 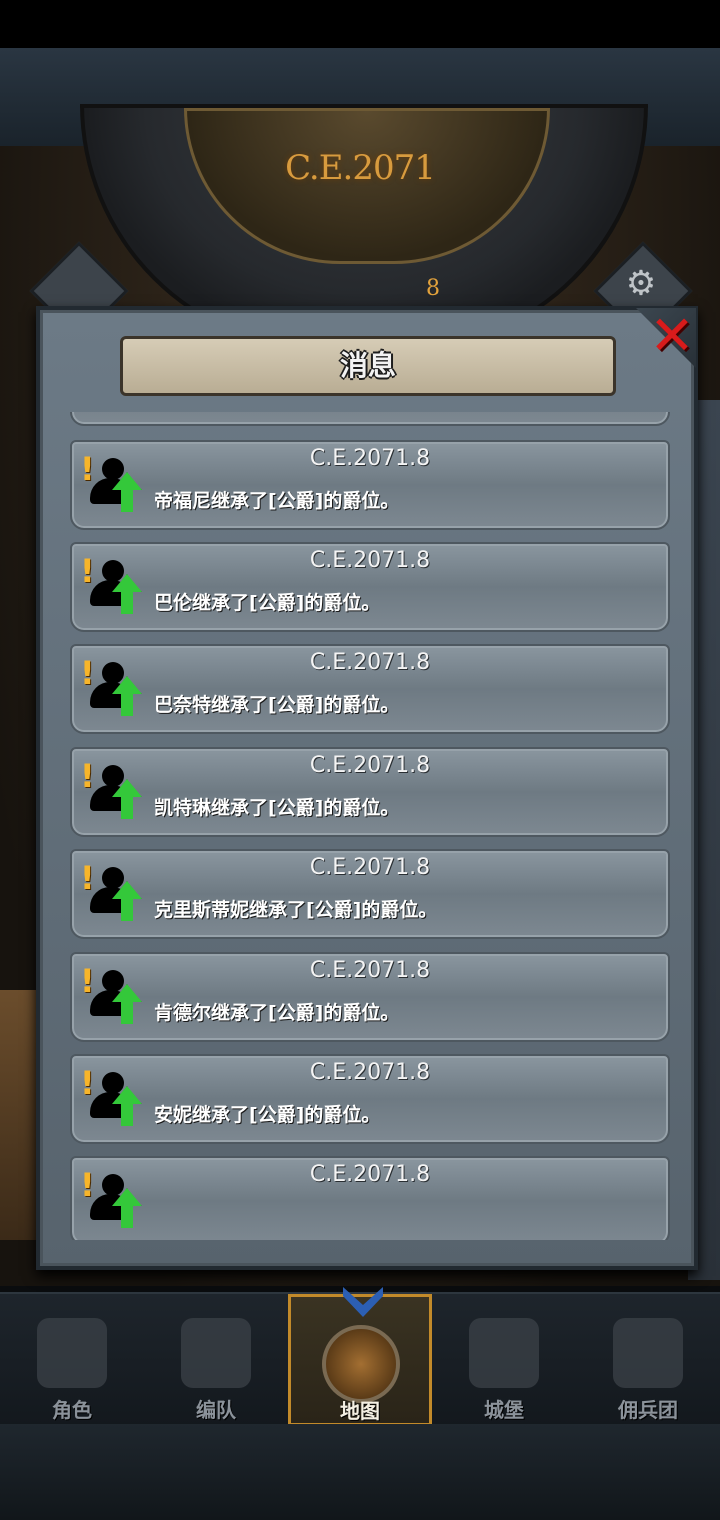 I want to click on message-item: ! C.E.2071.8 克里斯蒂妮继承了[公爵]的爵位。, so click(x=370, y=894).